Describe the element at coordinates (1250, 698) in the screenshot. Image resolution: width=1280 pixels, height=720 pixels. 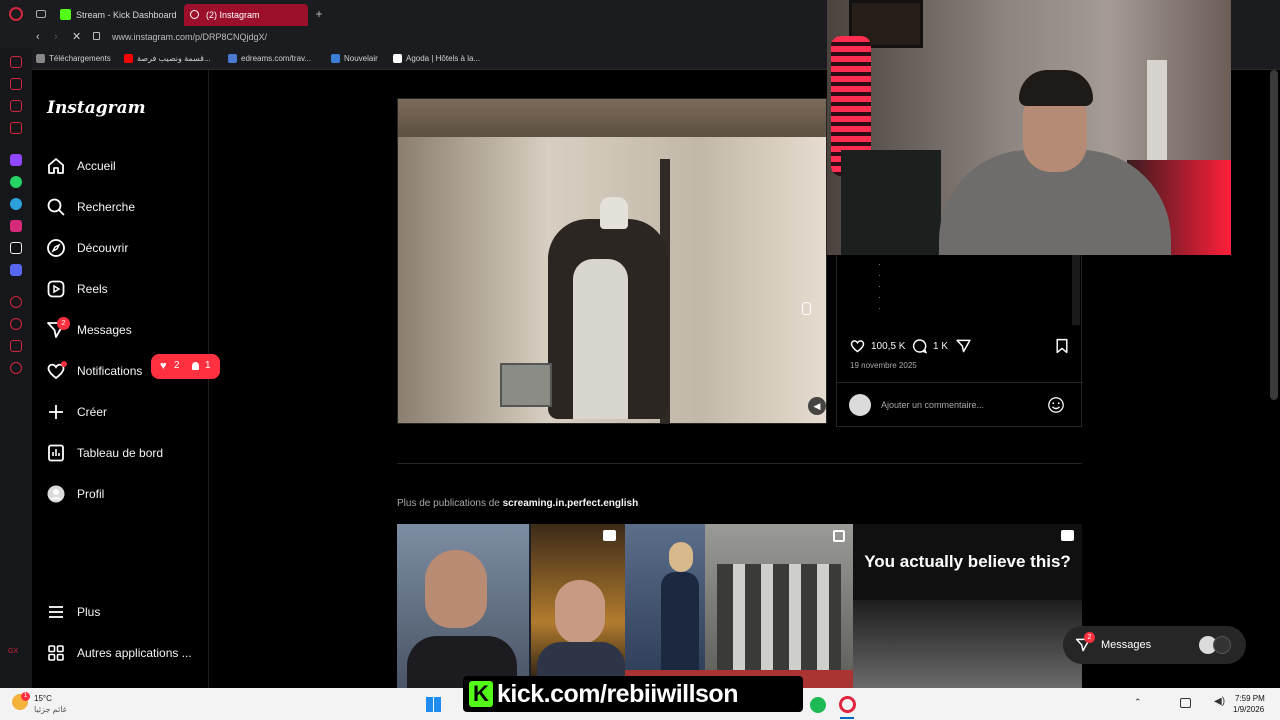
I see `clock-time: 7:59 PM` at that location.